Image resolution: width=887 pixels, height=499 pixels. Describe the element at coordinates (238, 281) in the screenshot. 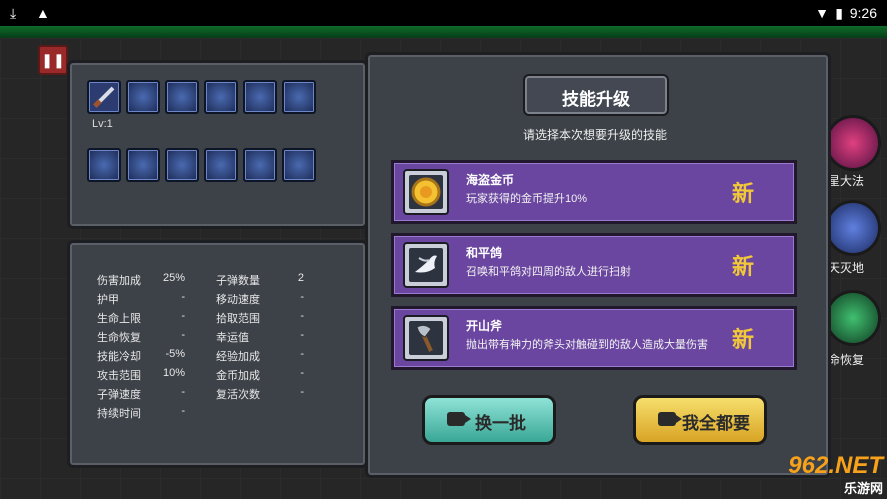

I see `stat-label: 子弹数量` at that location.